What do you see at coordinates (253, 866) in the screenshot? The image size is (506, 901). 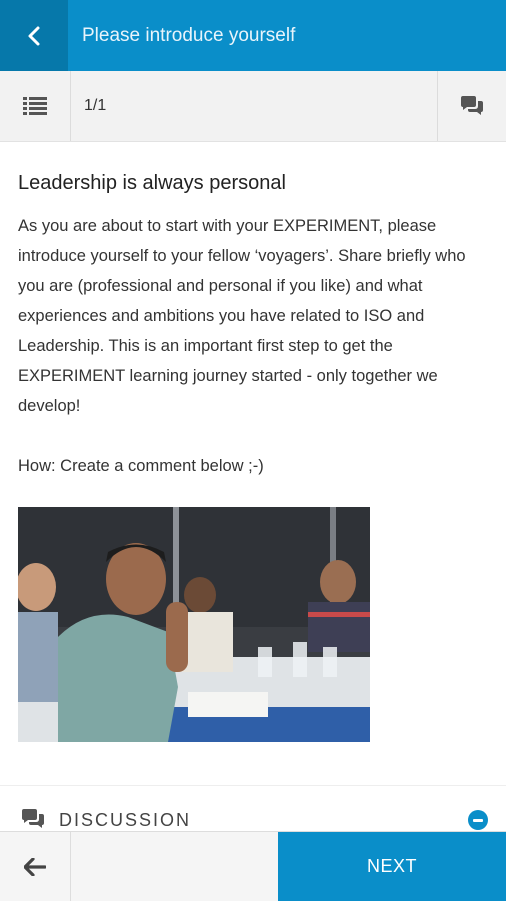 I see `navigation-footer: NEXT` at bounding box center [253, 866].